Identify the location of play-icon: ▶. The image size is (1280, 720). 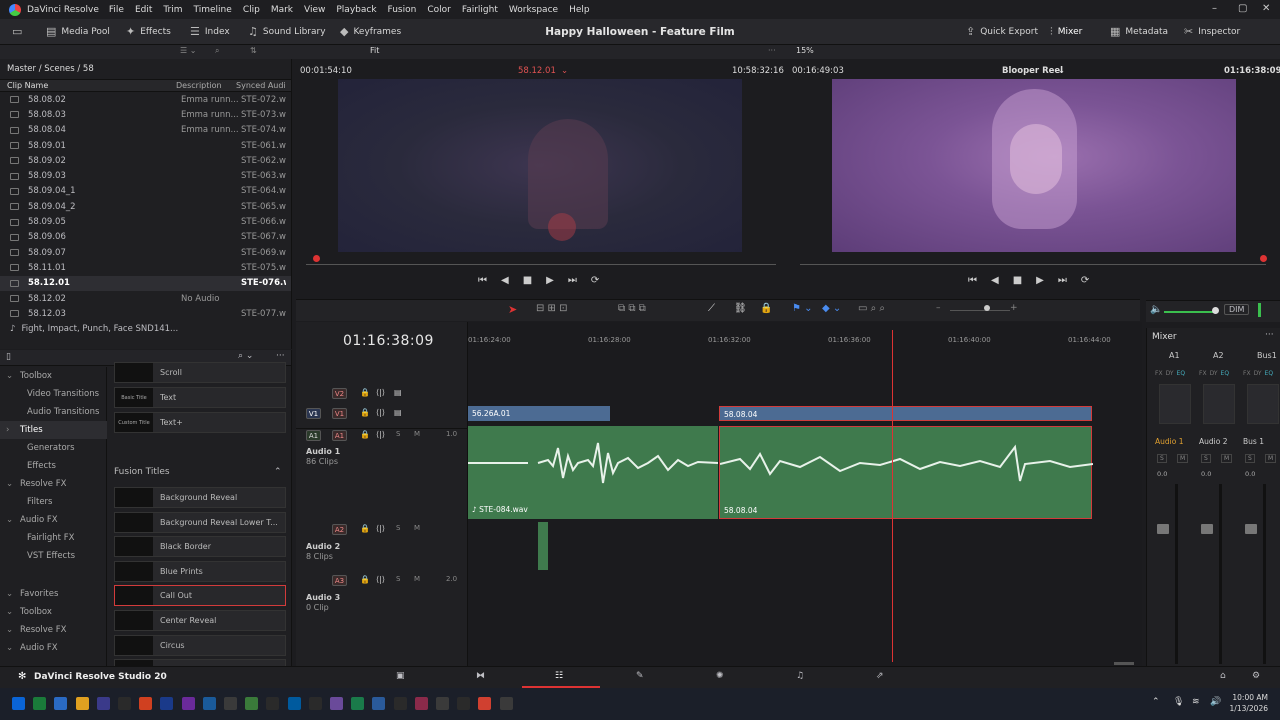
(1040, 280).